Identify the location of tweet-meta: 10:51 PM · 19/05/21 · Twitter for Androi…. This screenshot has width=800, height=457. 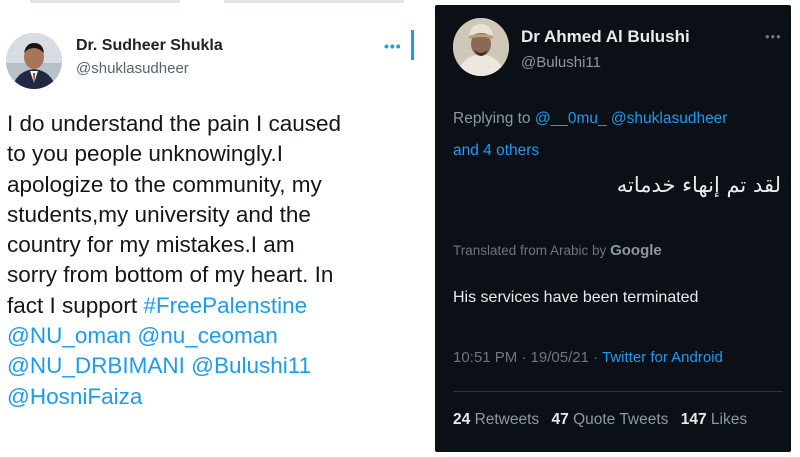
(588, 357).